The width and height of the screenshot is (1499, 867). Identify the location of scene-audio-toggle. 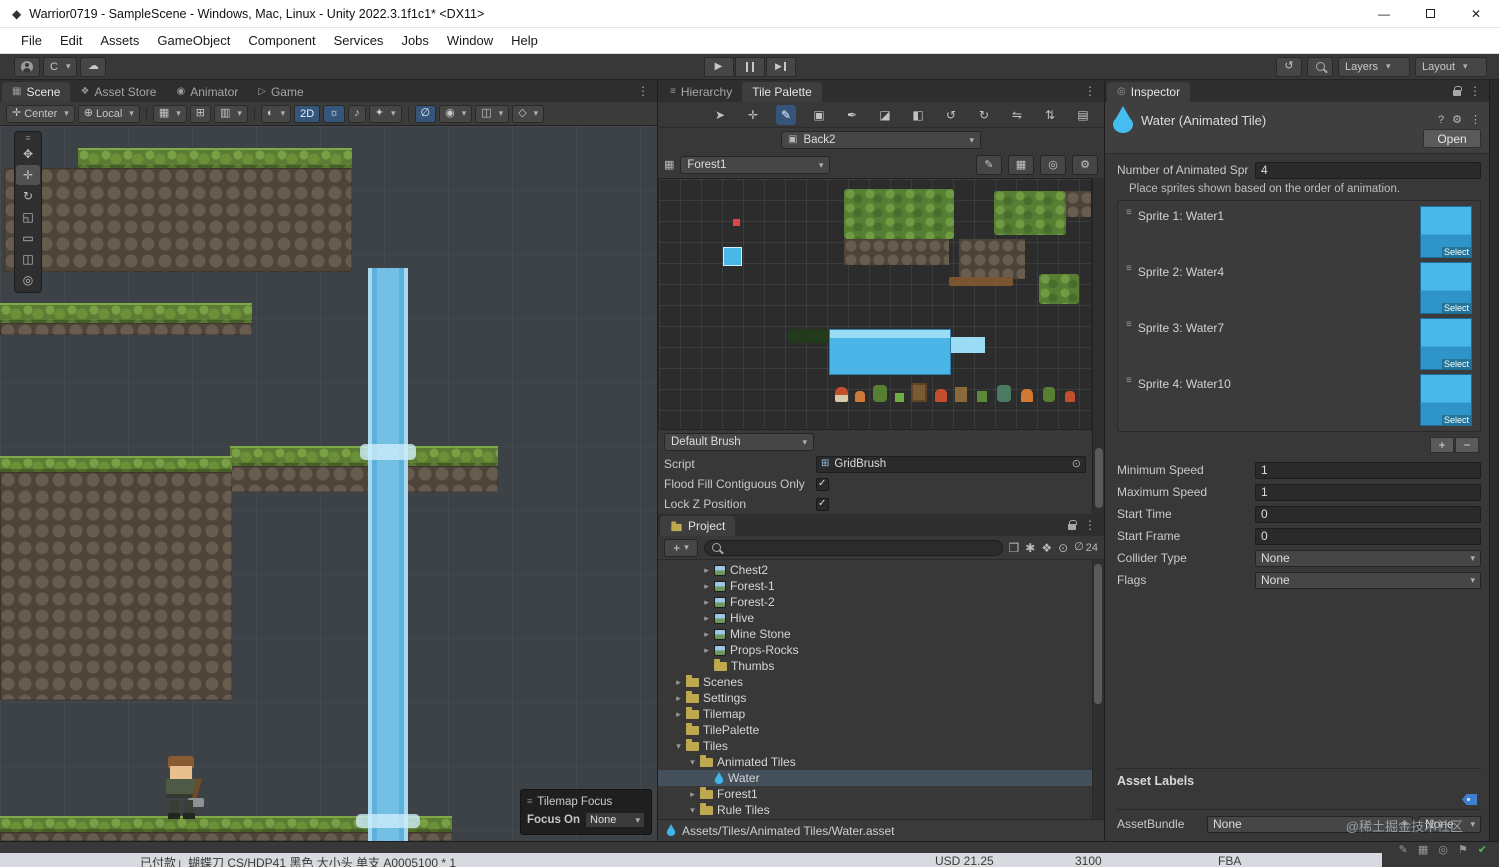
(357, 113).